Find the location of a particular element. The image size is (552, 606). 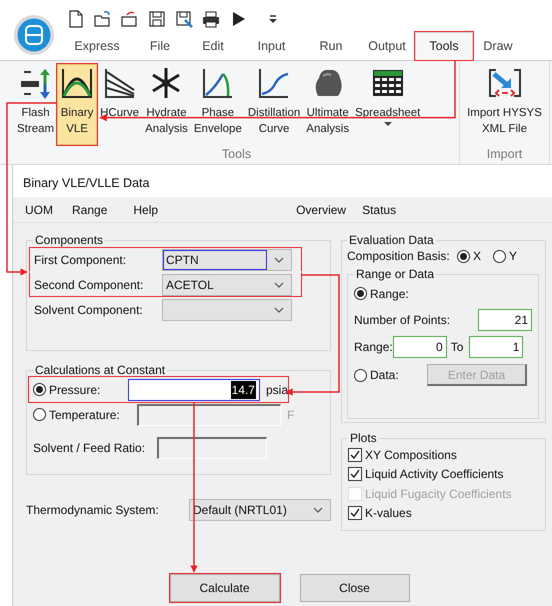

dialog-button: Close is located at coordinates (355, 588).